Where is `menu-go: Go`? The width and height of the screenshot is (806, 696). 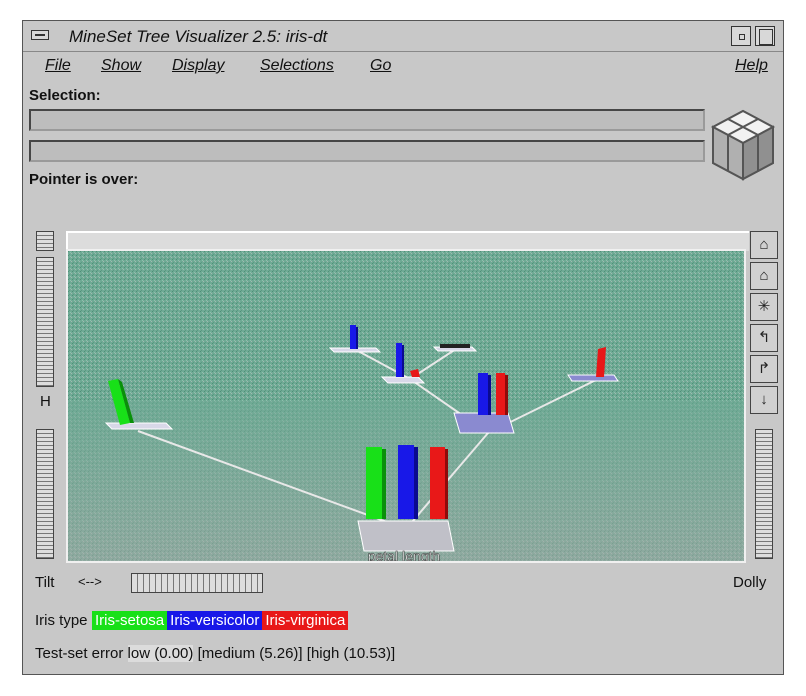 menu-go: Go is located at coordinates (380, 66).